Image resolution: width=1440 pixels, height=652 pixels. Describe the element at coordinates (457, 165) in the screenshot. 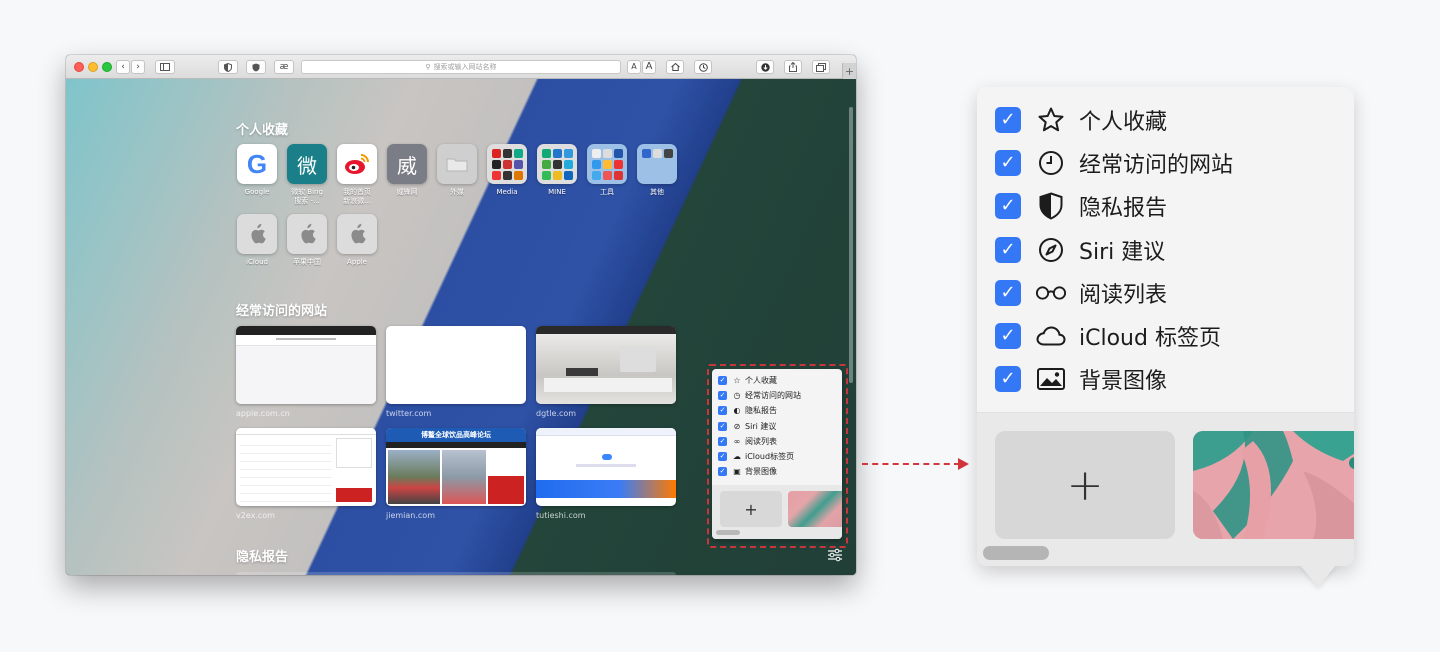

I see `folder-icon` at that location.